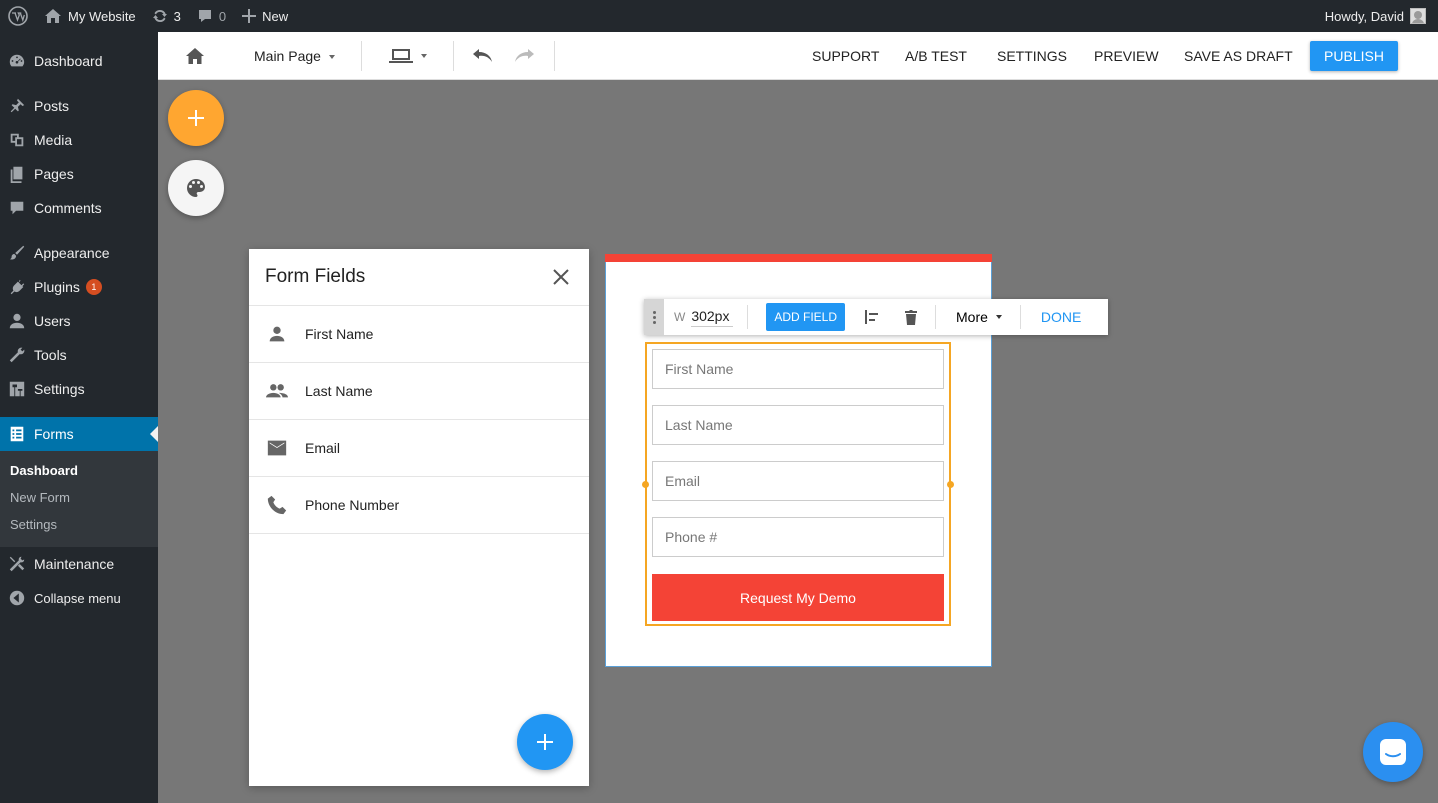  I want to click on element-toolbar: W 302px ADD FIELD More DONE, so click(876, 317).